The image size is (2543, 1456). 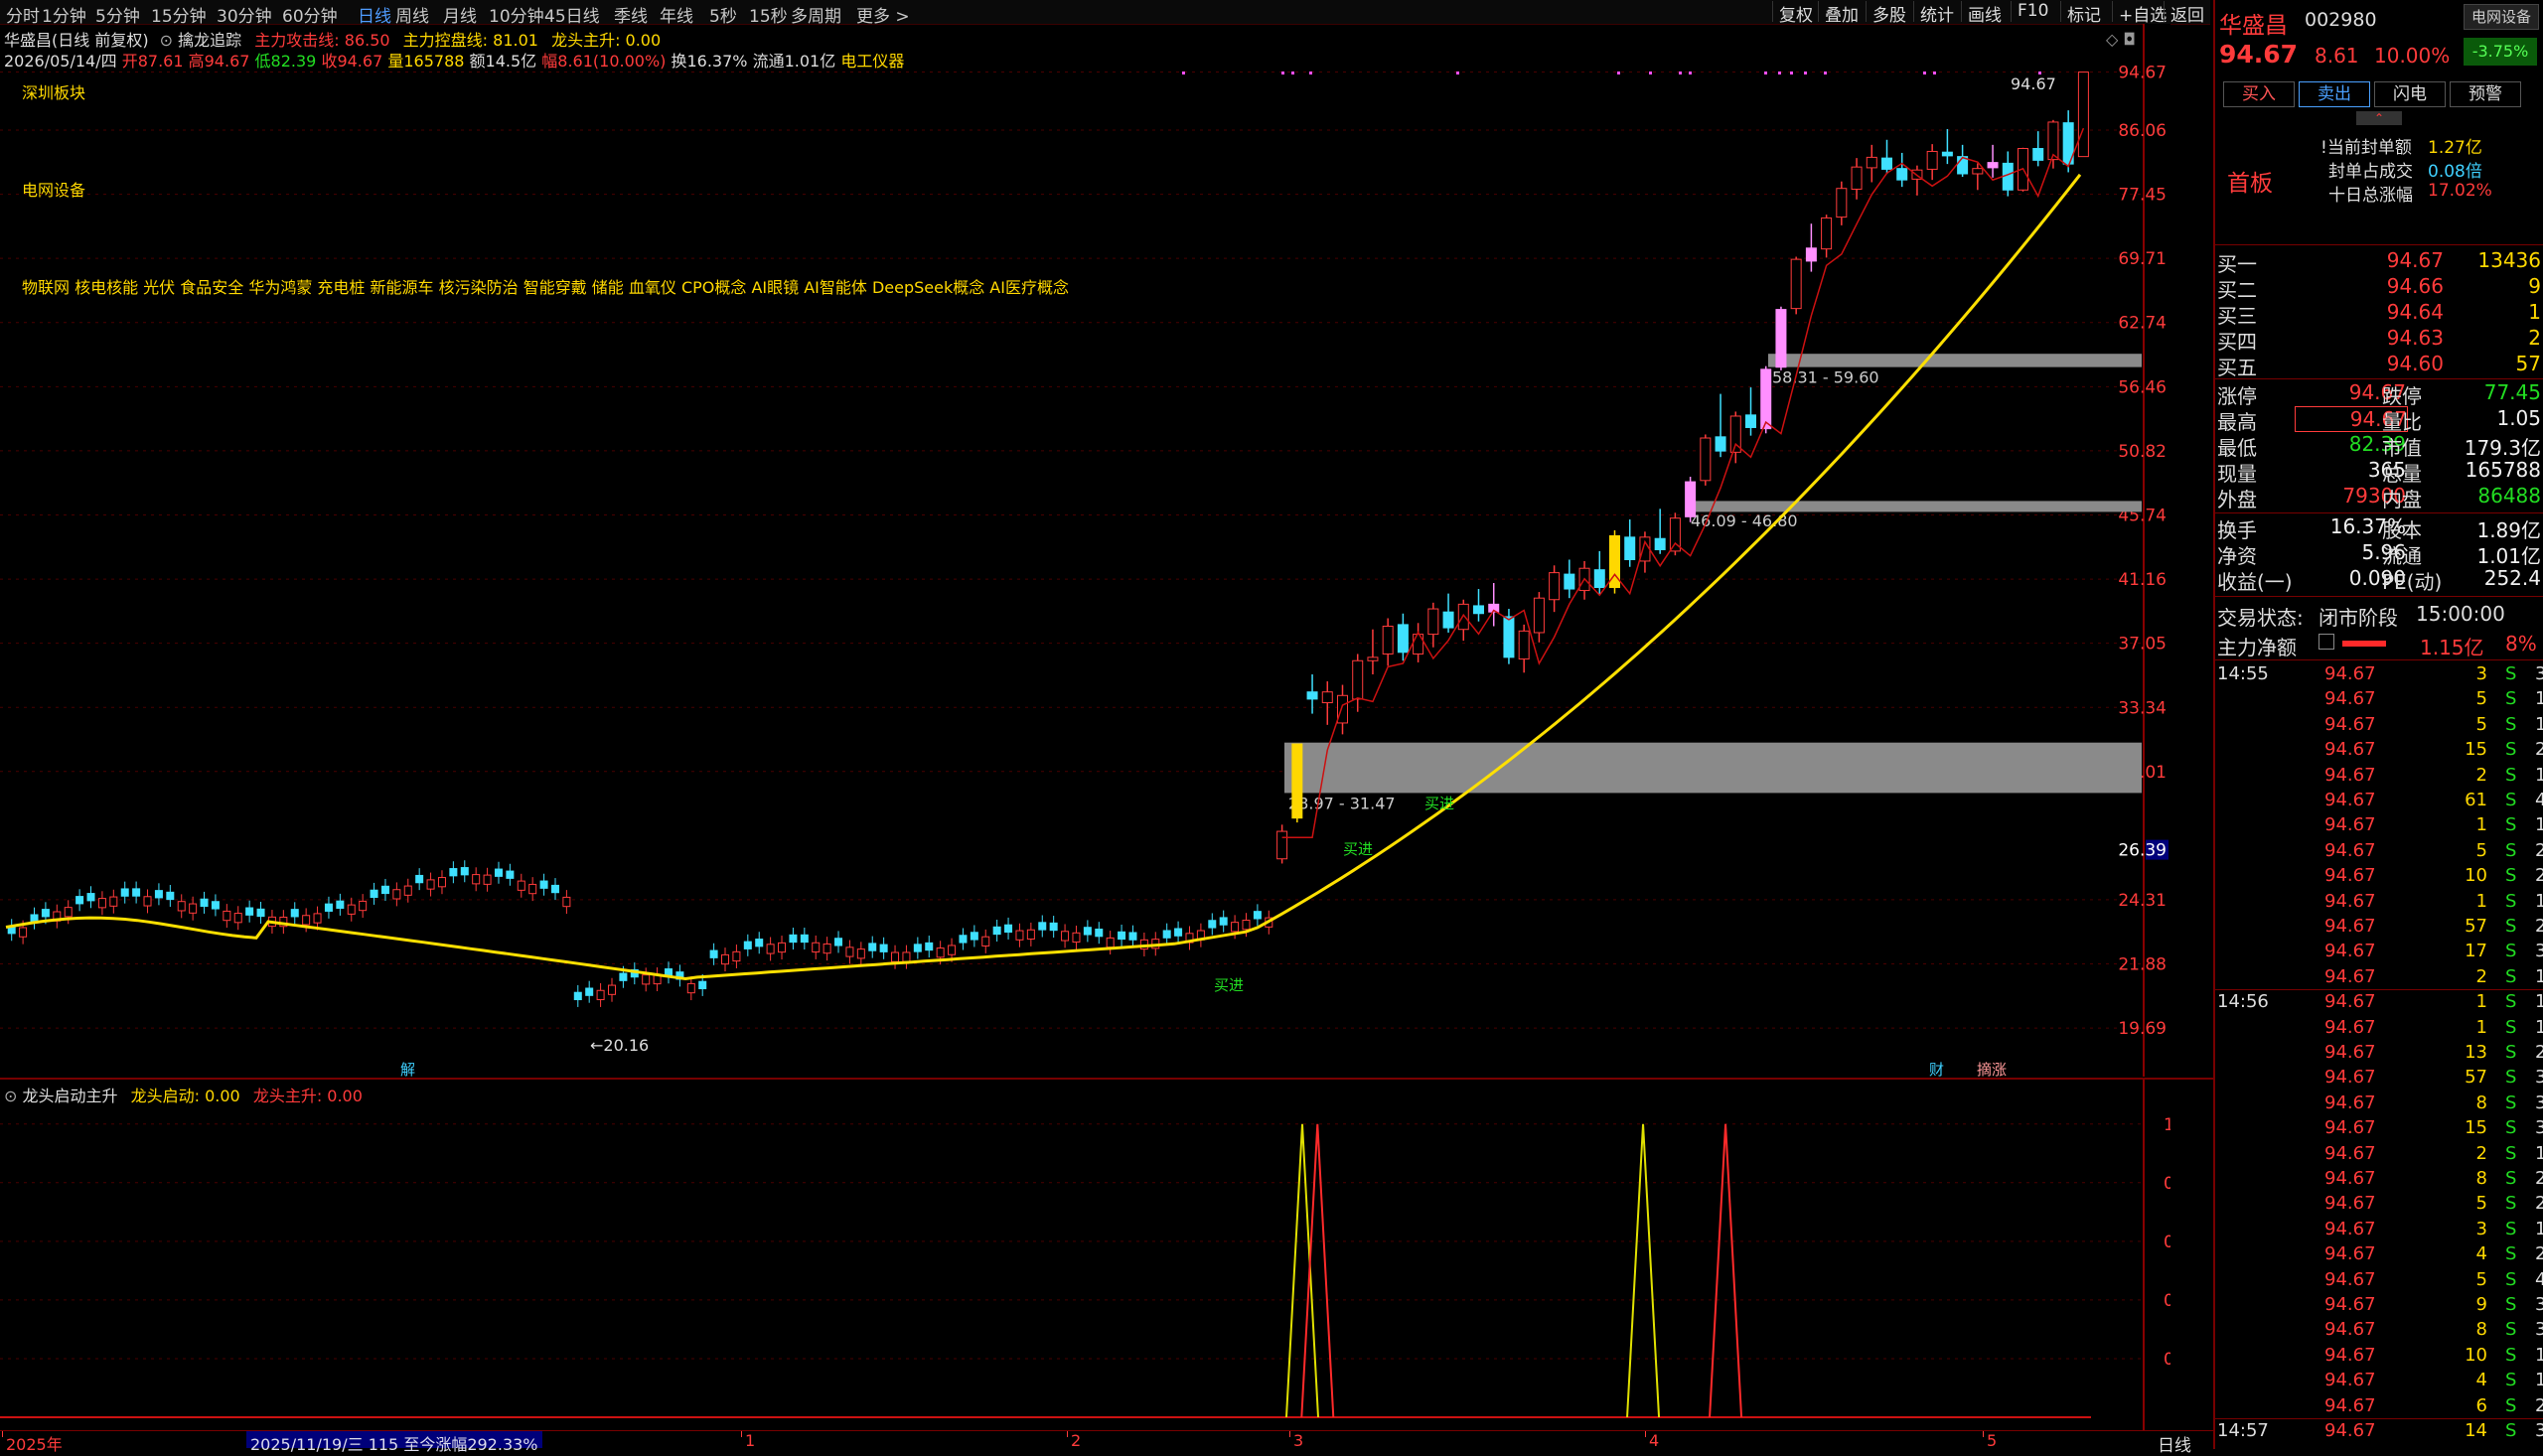 What do you see at coordinates (1841, 13) in the screenshot?
I see `toolbar-action-1: 叠加` at bounding box center [1841, 13].